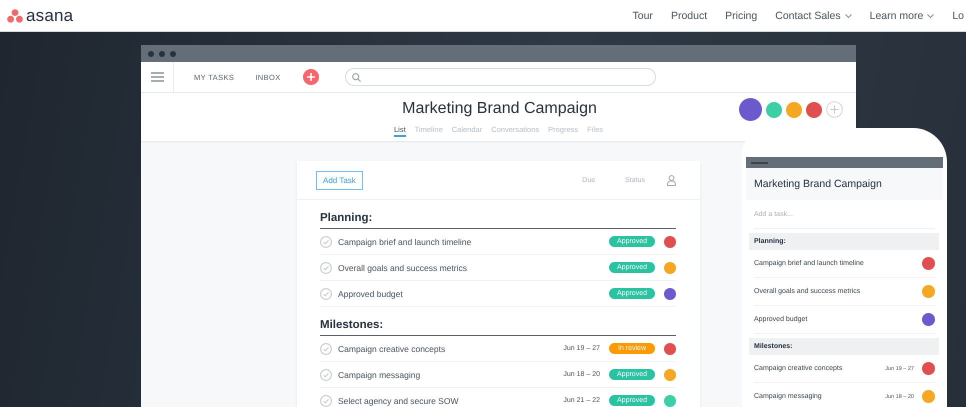 This screenshot has height=407, width=966. I want to click on search-field, so click(500, 77).